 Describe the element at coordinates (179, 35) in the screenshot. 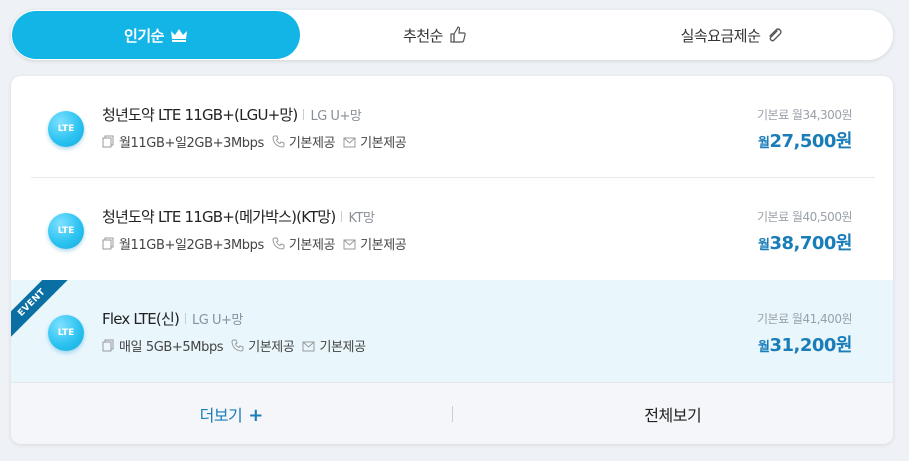

I see `crown-icon` at that location.